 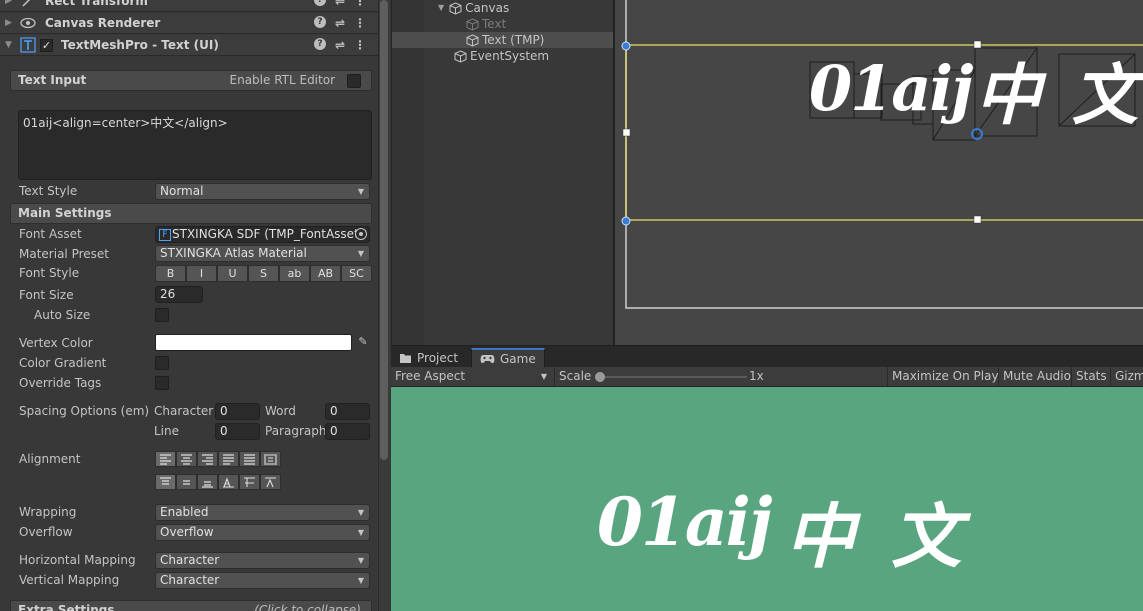 What do you see at coordinates (262, 512) in the screenshot?
I see `wrapping-dropdown: Enabled ▼` at bounding box center [262, 512].